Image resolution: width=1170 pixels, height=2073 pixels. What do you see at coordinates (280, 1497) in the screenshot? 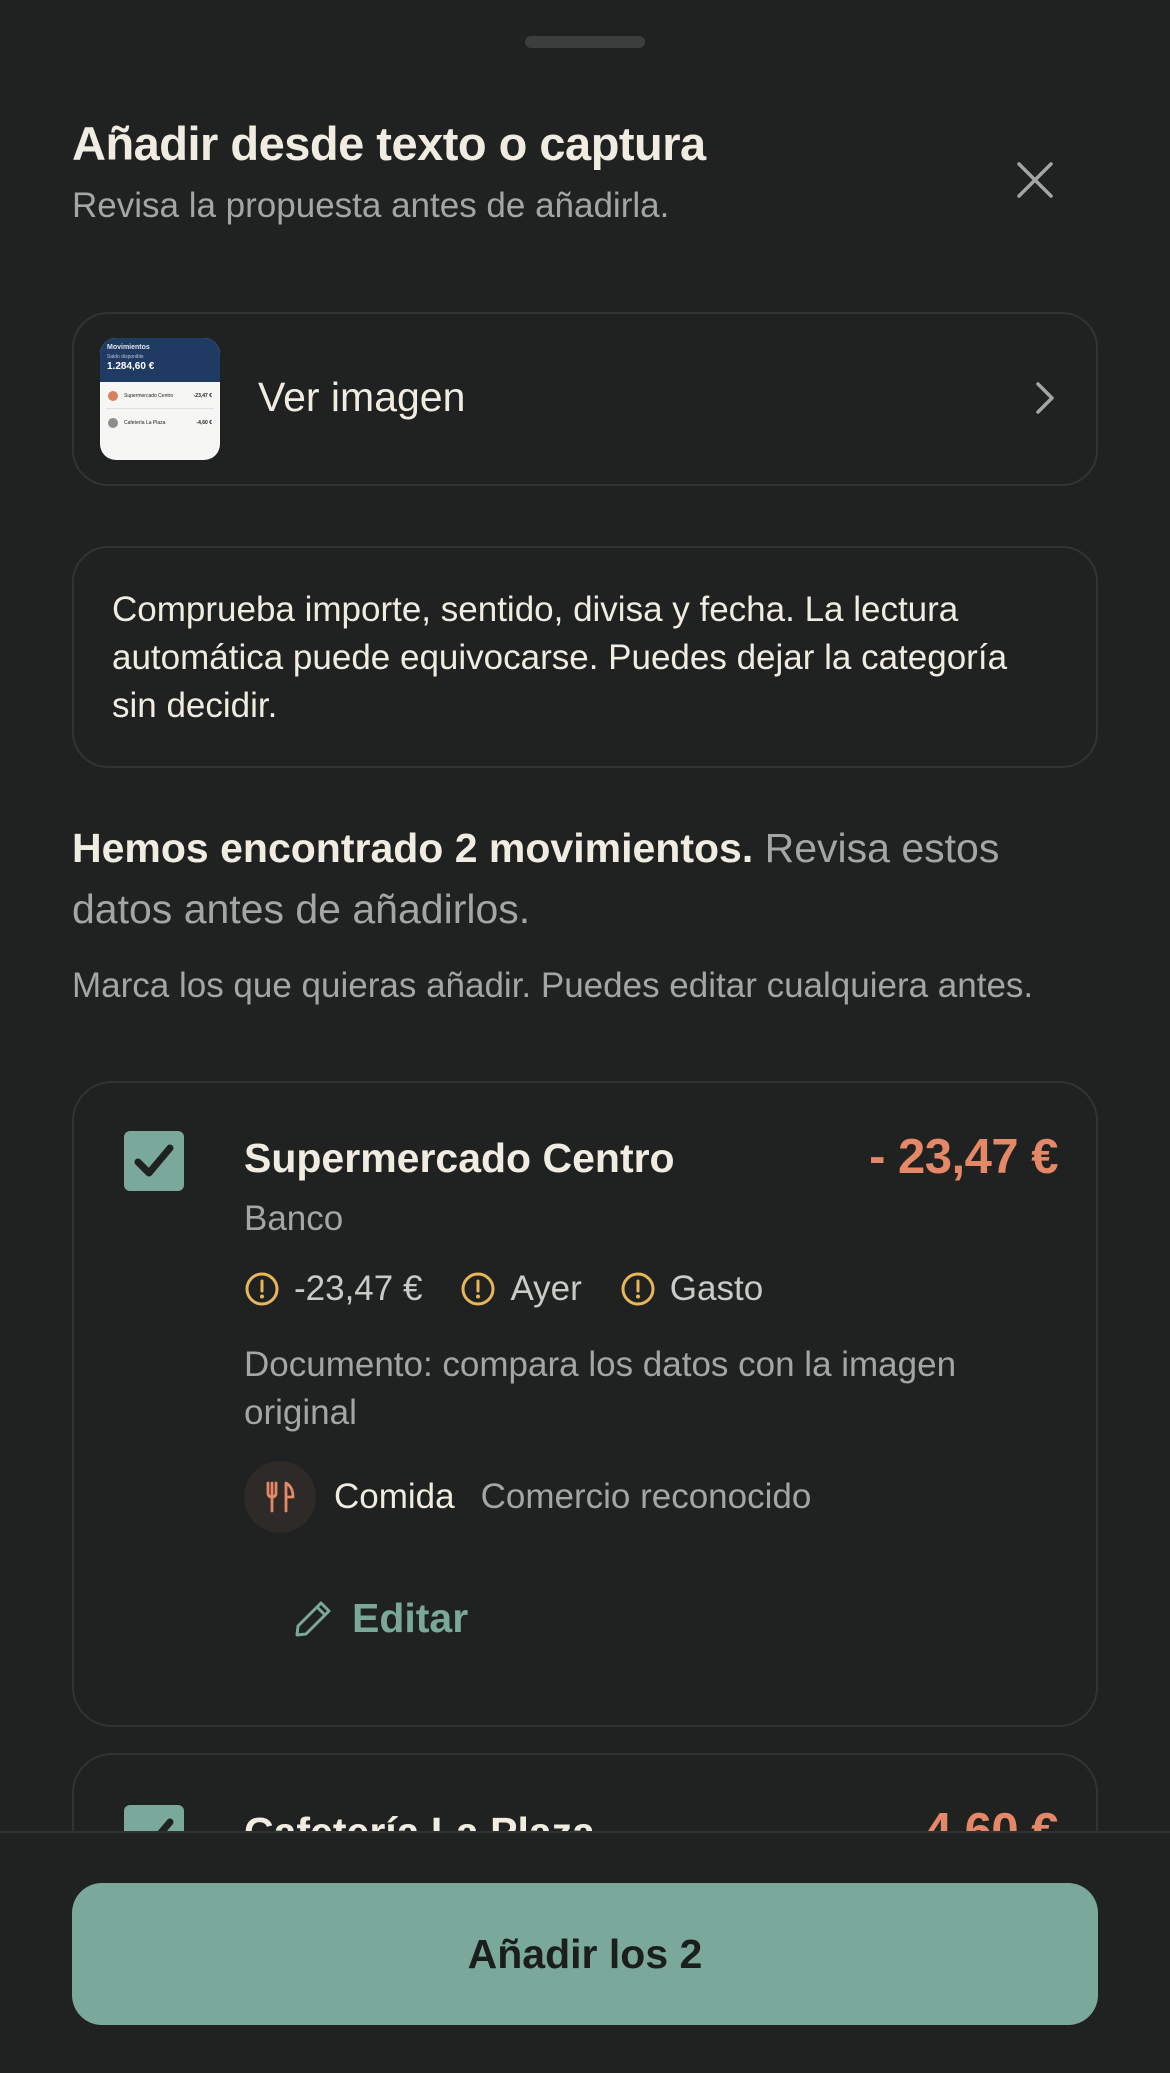
I see `utensils-icon` at bounding box center [280, 1497].